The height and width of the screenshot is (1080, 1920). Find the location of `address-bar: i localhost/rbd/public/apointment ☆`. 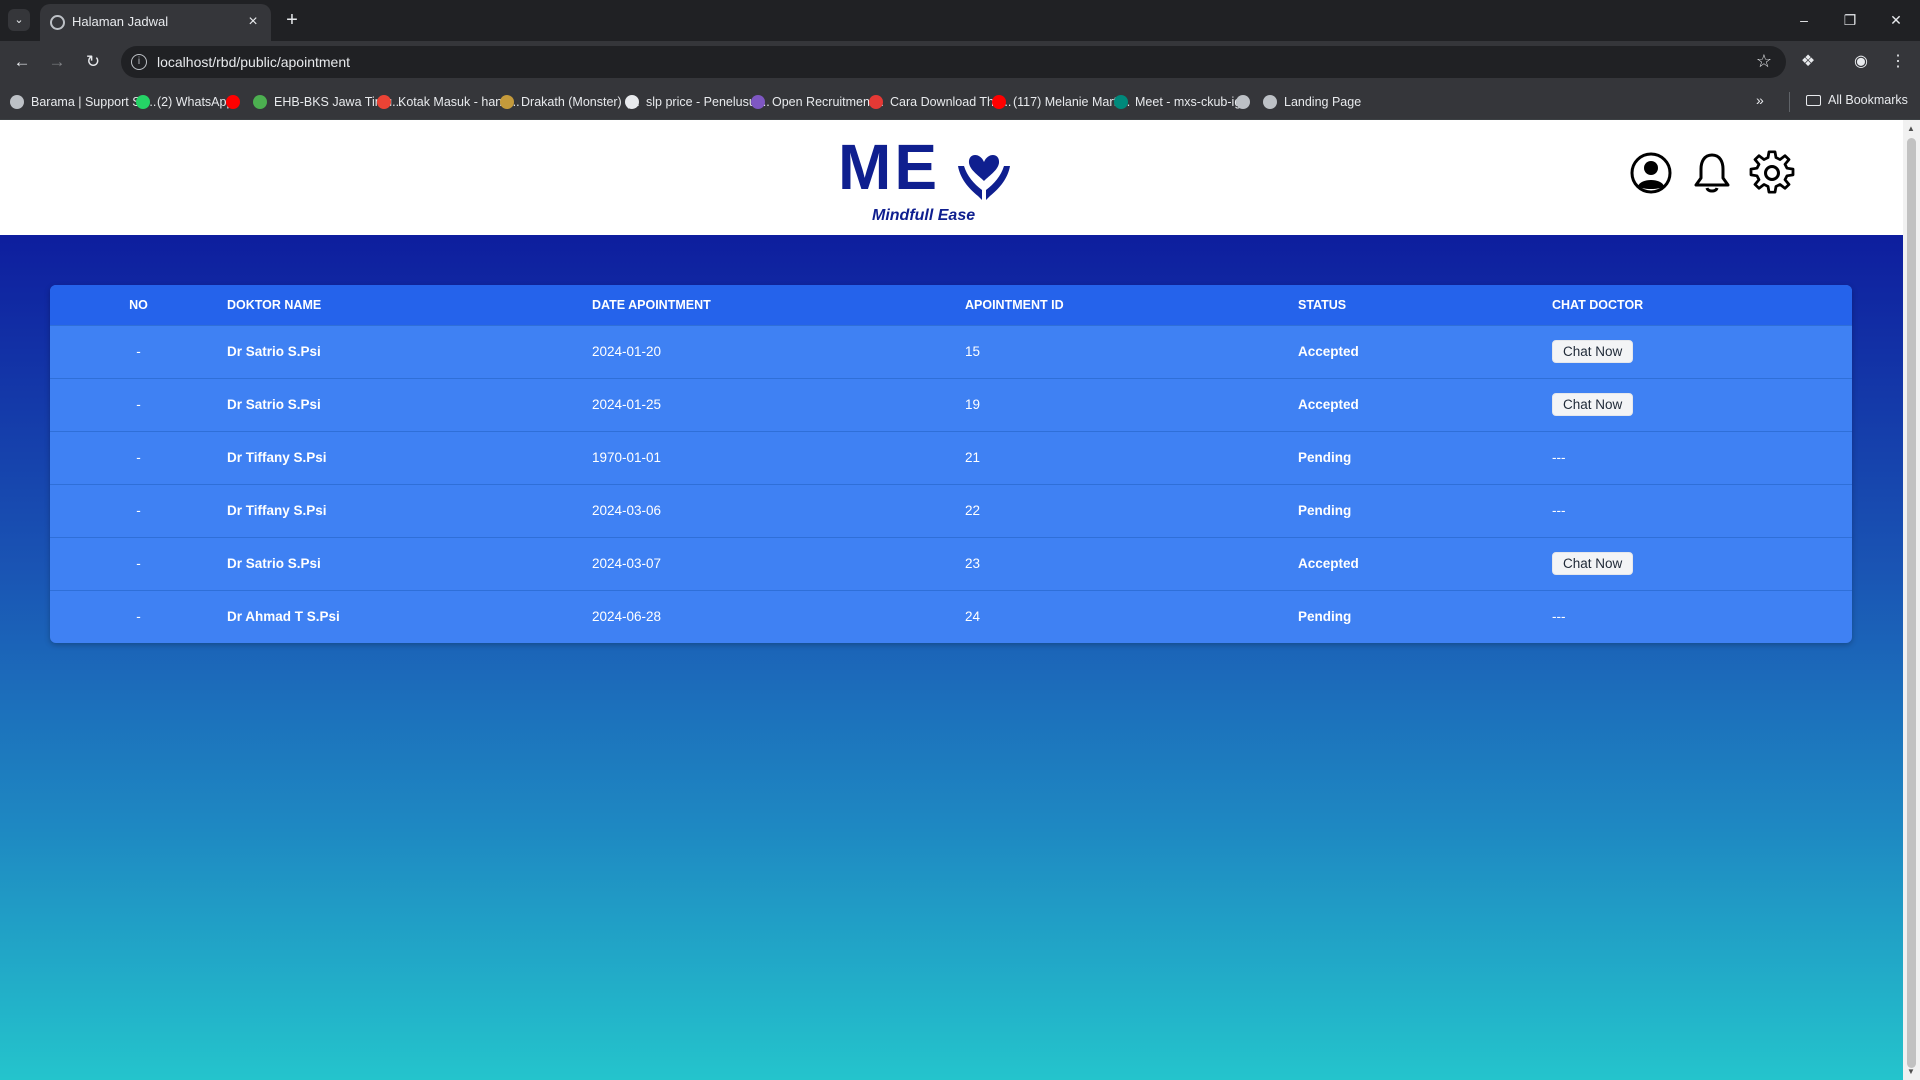

address-bar: i localhost/rbd/public/apointment ☆ is located at coordinates (953, 62).